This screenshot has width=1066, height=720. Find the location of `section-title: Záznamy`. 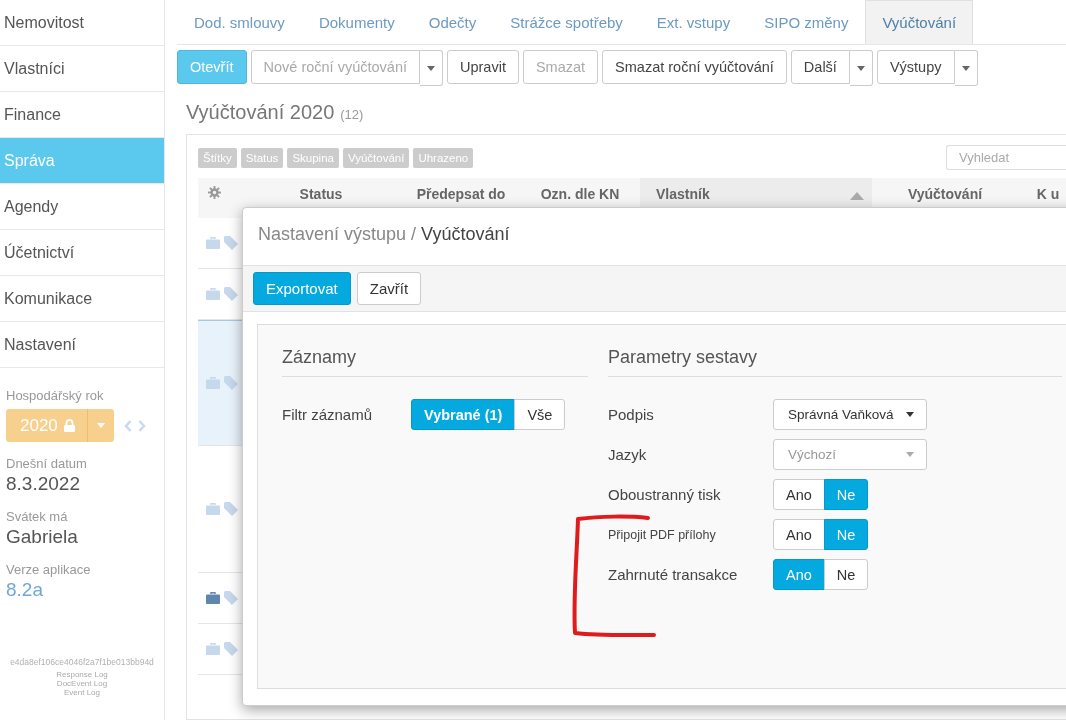

section-title: Záznamy is located at coordinates (435, 351).